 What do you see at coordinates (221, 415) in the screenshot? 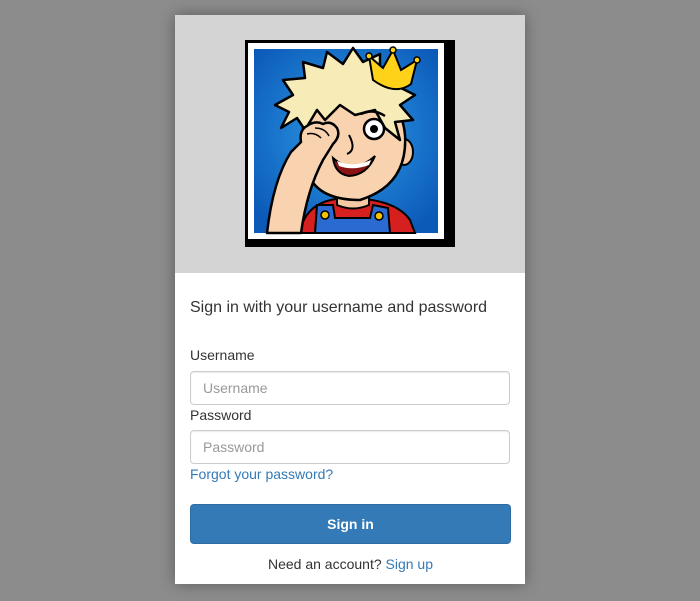
I see `password-label: Password` at bounding box center [221, 415].